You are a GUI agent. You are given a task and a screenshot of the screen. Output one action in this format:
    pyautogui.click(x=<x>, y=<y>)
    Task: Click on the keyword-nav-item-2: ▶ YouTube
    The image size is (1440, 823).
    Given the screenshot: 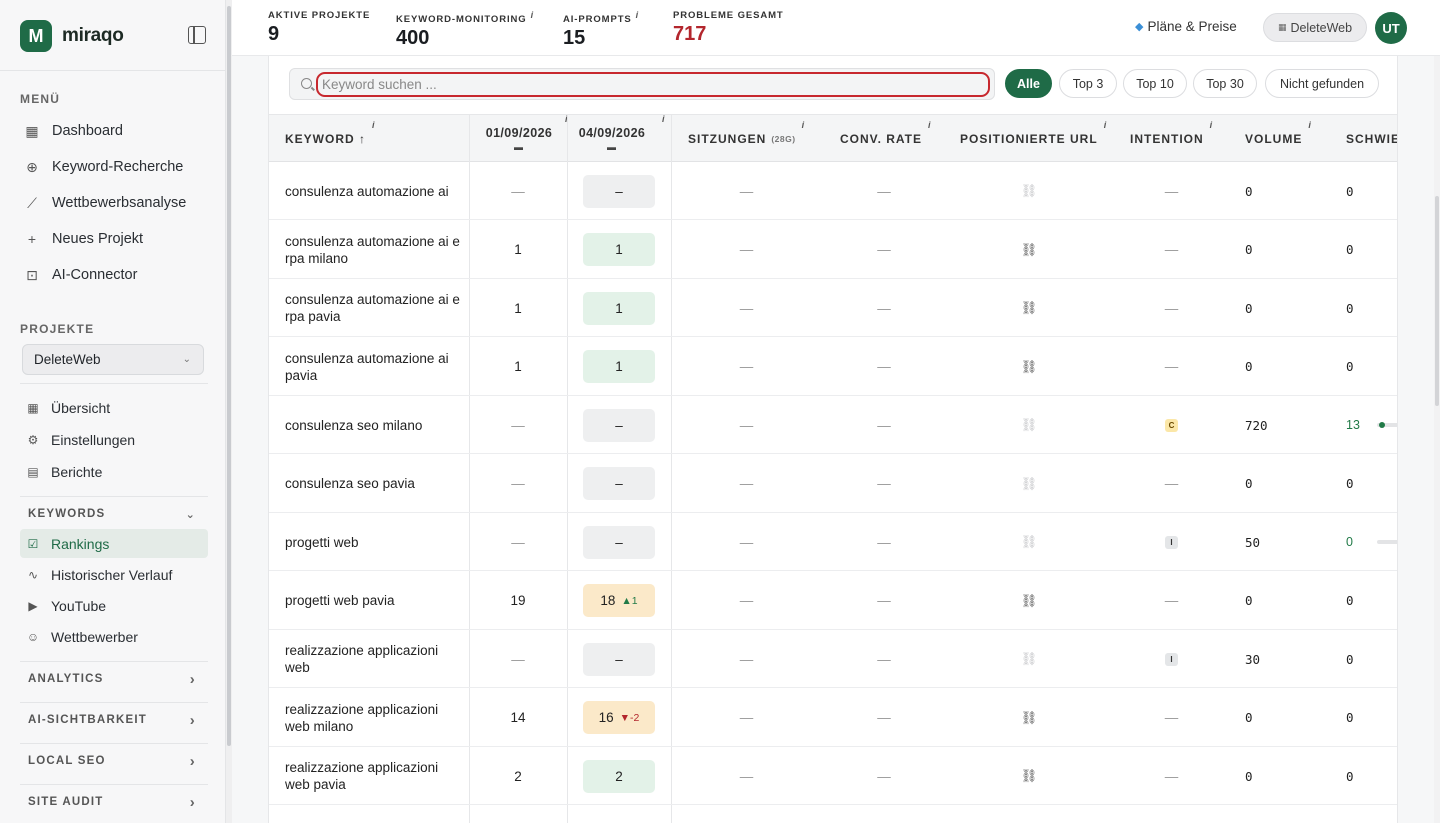 What is the action you would take?
    pyautogui.click(x=114, y=605)
    